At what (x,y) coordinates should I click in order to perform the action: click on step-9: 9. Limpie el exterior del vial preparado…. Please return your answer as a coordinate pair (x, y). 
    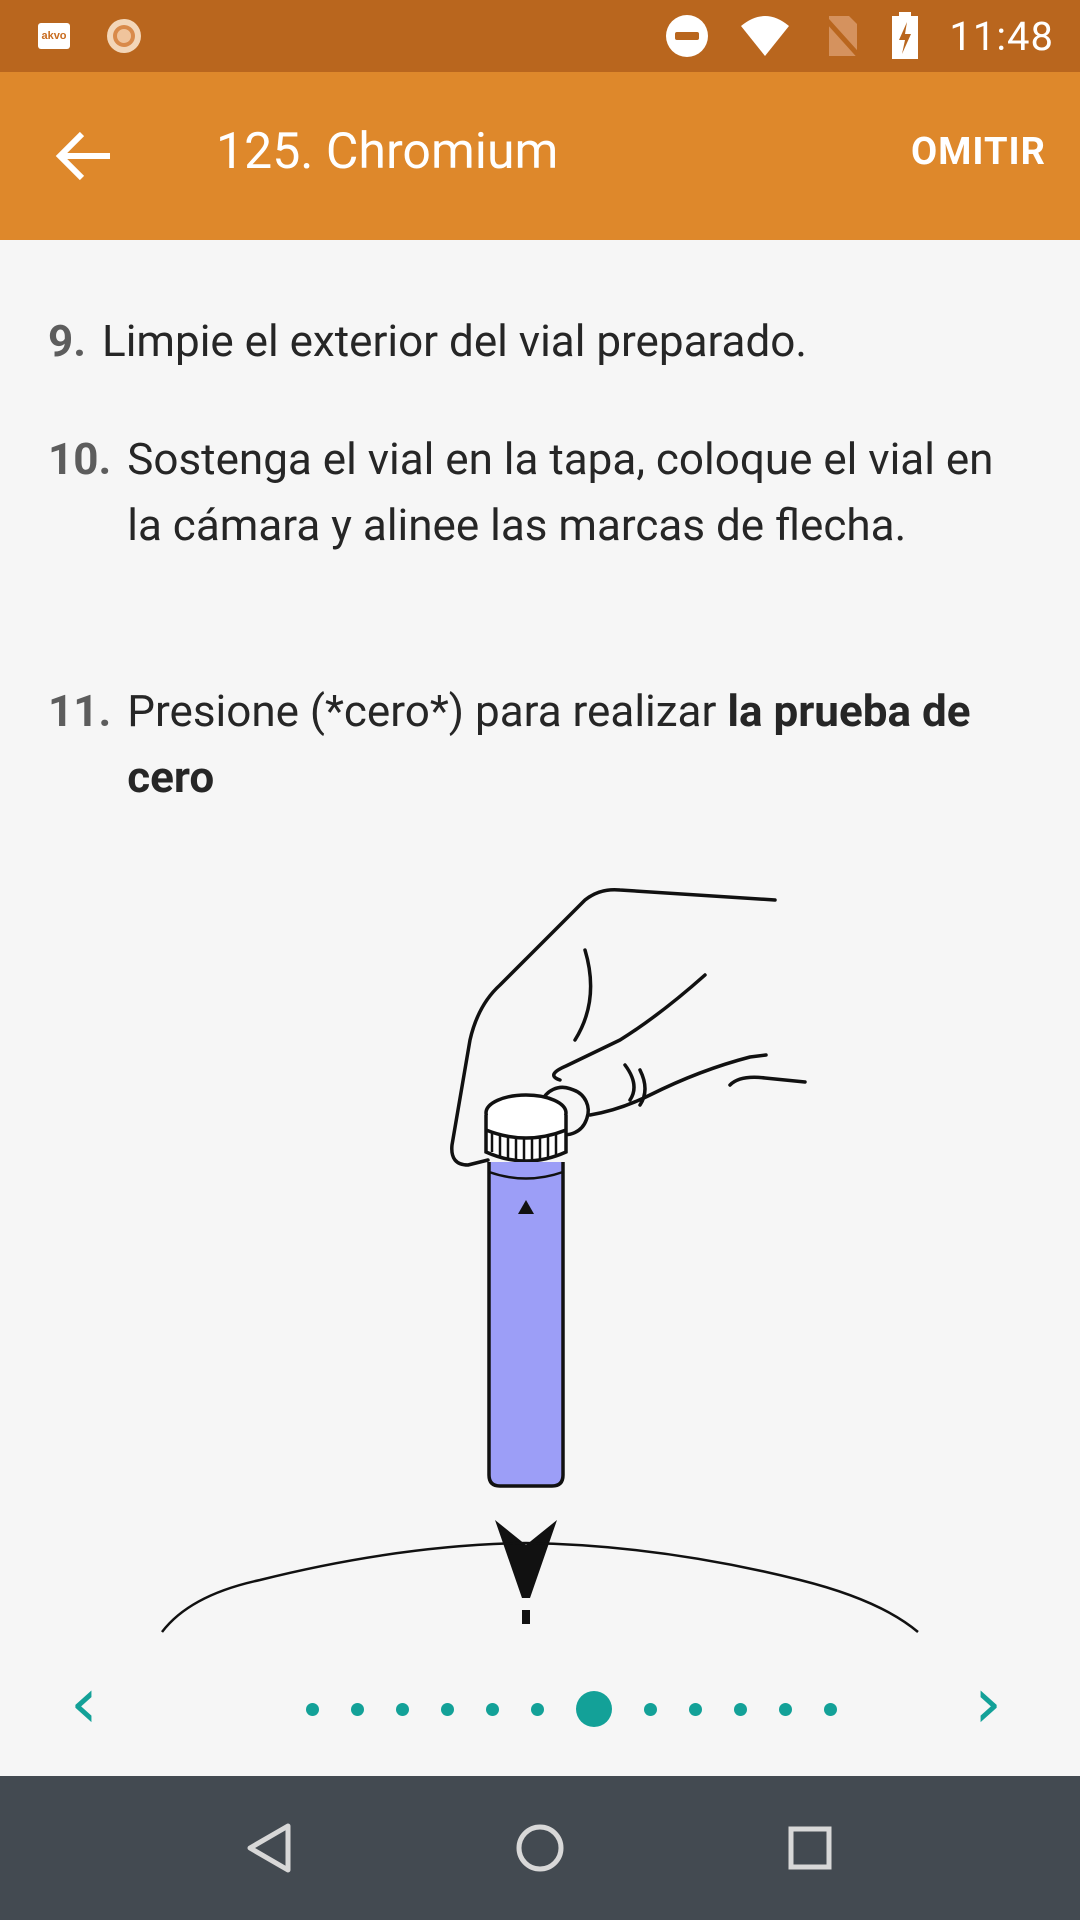
    Looking at the image, I should click on (528, 341).